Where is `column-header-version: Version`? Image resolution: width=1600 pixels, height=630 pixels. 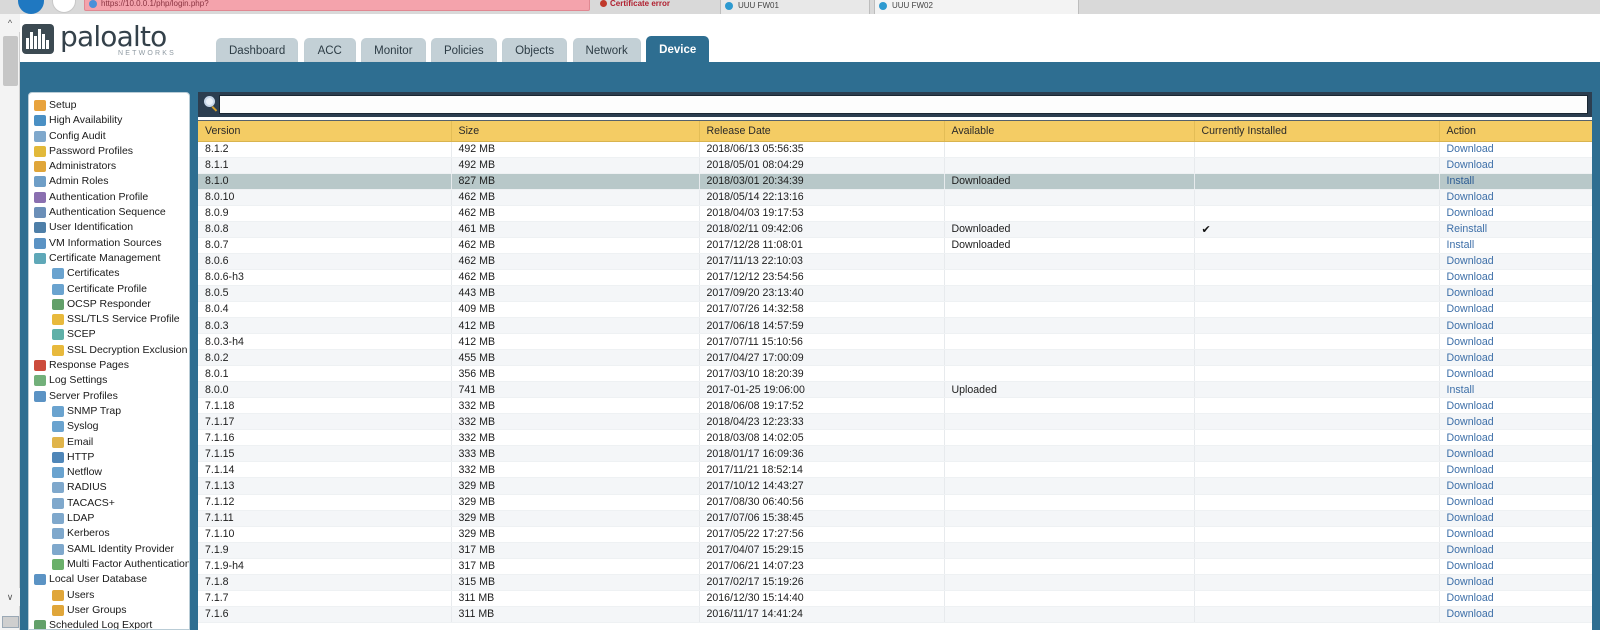 column-header-version: Version is located at coordinates (325, 131).